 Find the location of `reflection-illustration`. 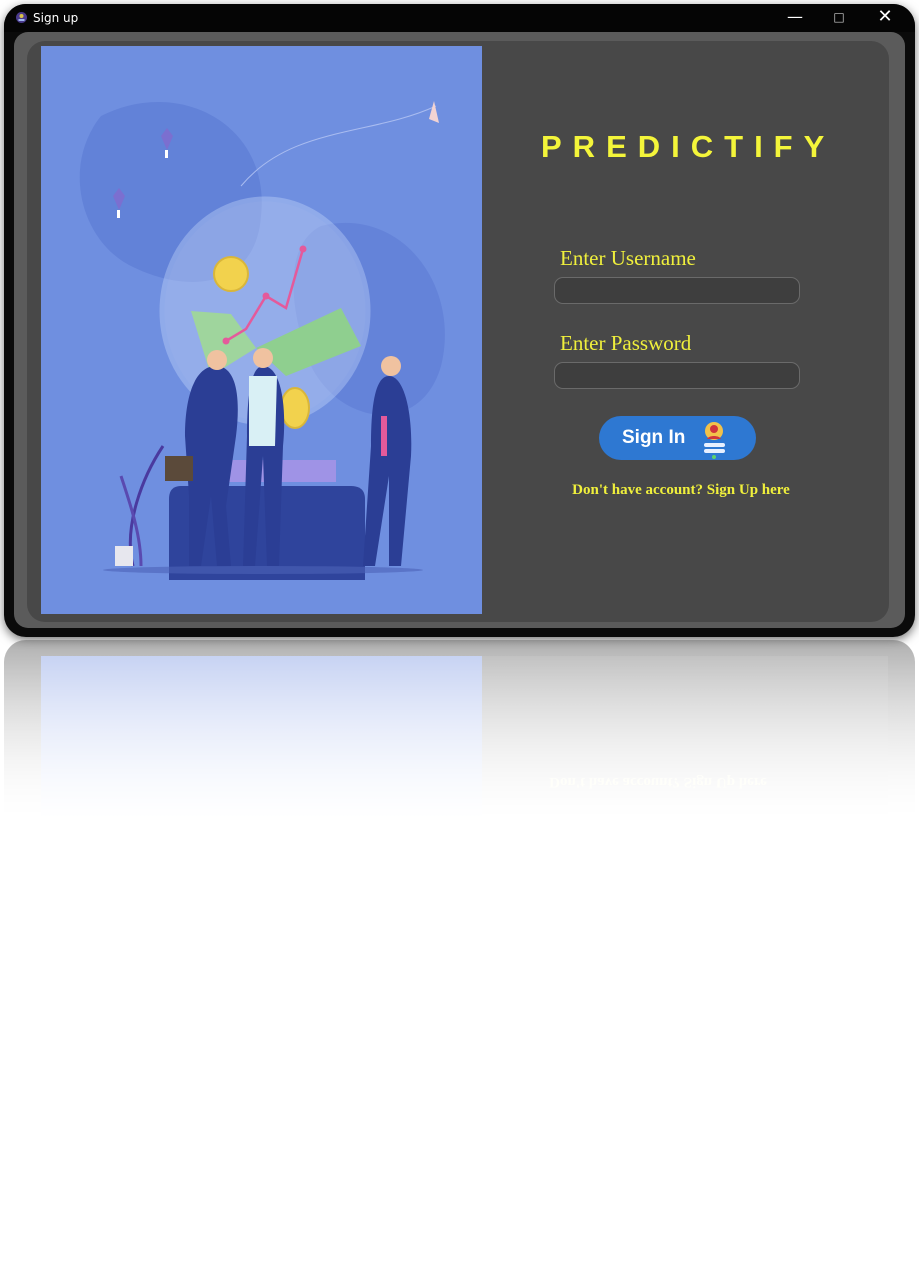

reflection-illustration is located at coordinates (261, 738).